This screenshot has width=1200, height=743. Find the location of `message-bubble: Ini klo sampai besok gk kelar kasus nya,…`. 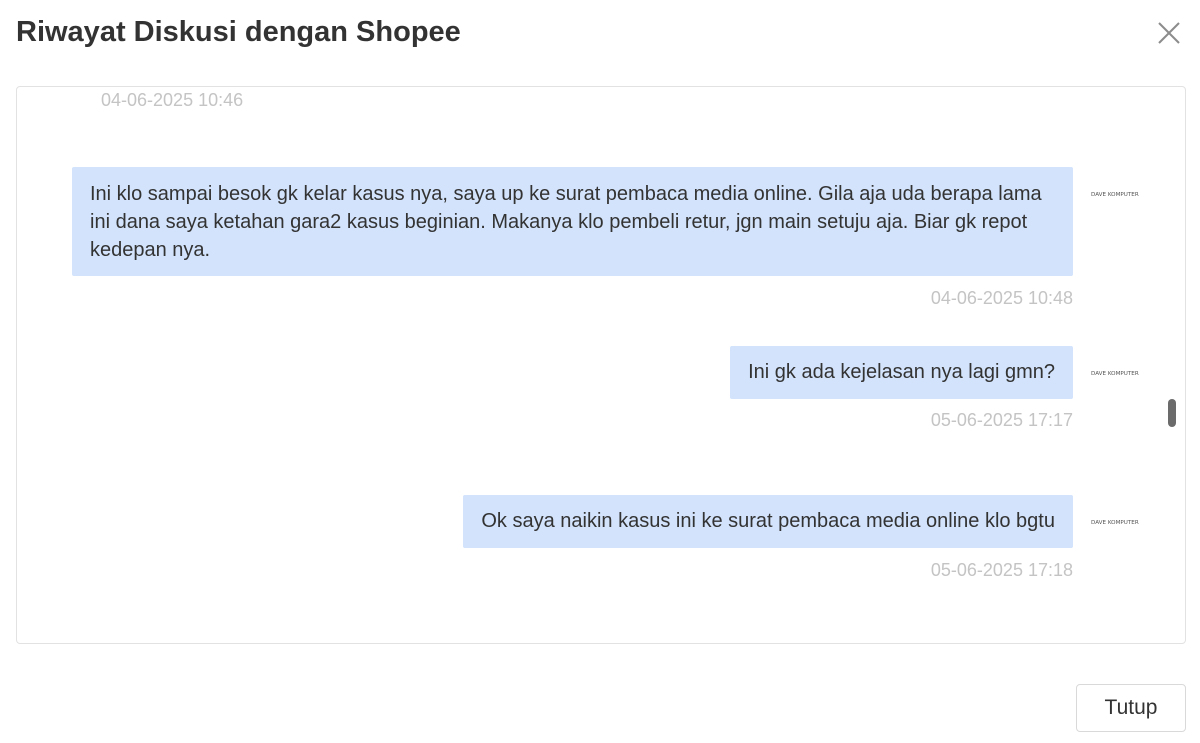

message-bubble: Ini klo sampai besok gk kelar kasus nya,… is located at coordinates (572, 221).